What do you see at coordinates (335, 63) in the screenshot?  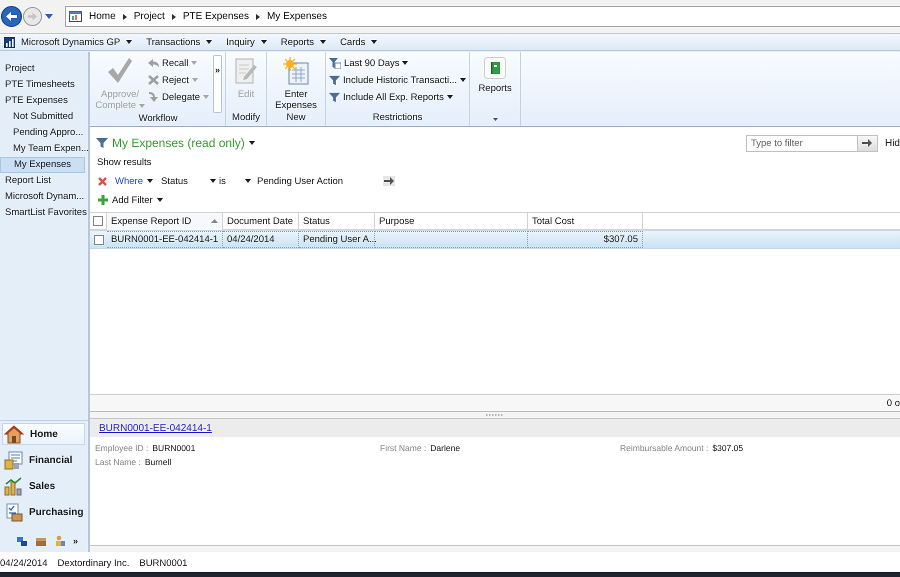 I see `calendar-filter-icon` at bounding box center [335, 63].